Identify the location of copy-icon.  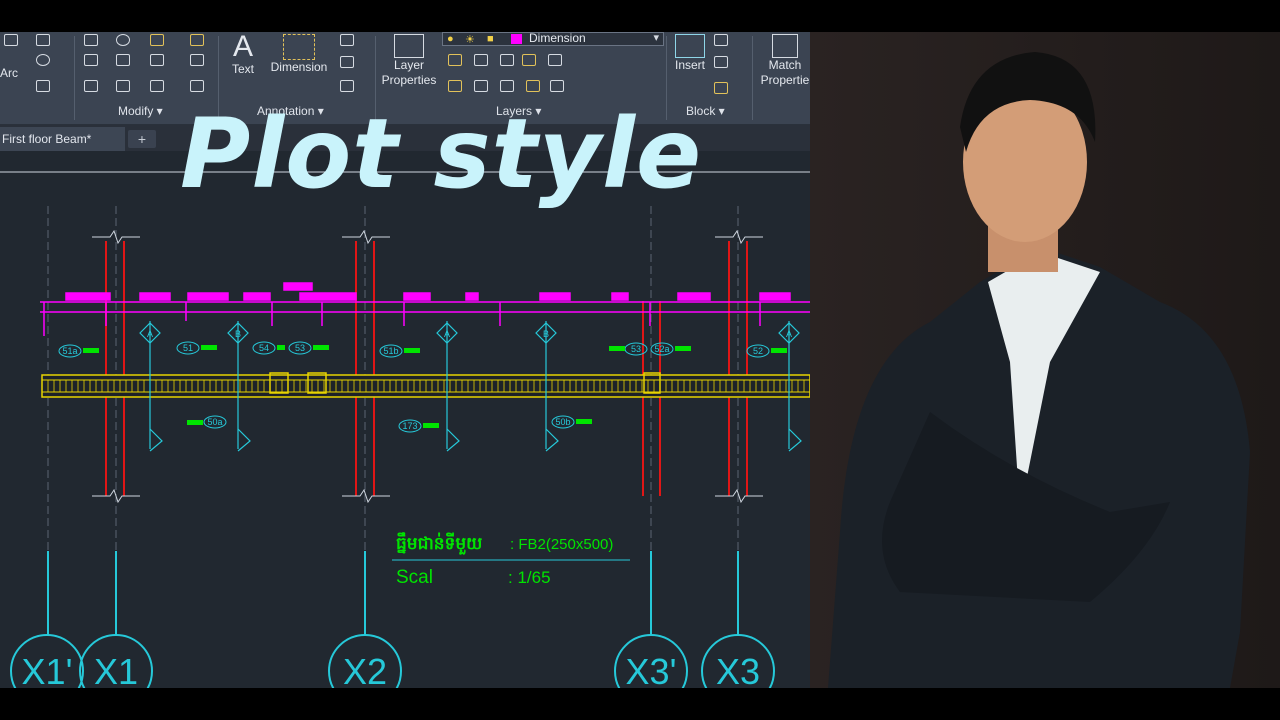
(91, 60).